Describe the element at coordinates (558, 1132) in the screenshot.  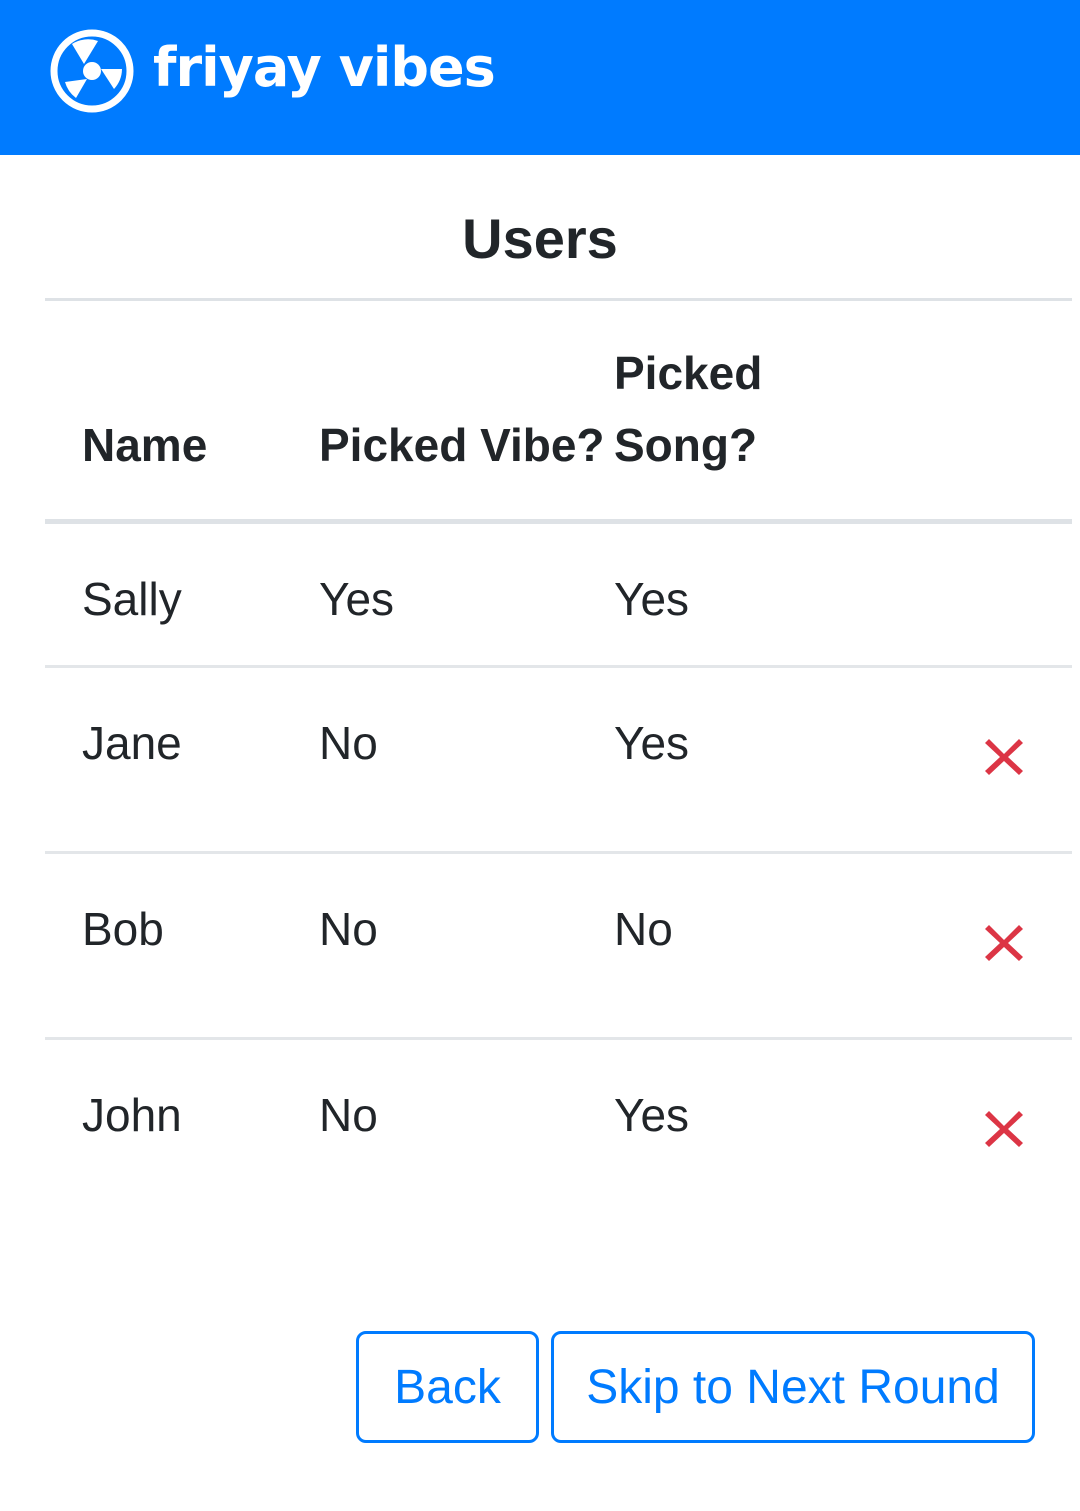
I see `table-row: John No Yes` at that location.